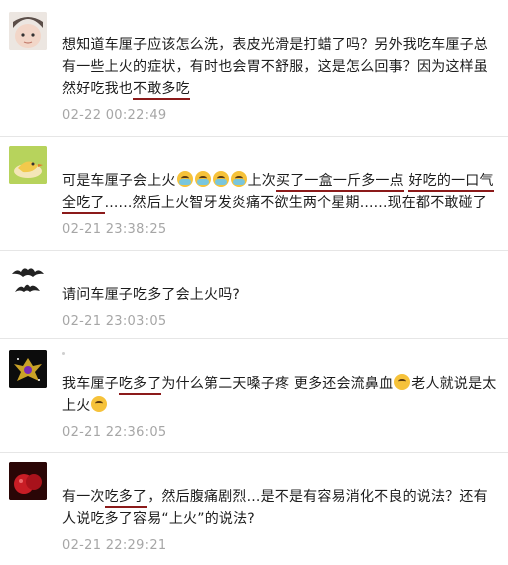 The width and height of the screenshot is (508, 565). What do you see at coordinates (28, 481) in the screenshot?
I see `cherries-avatar` at bounding box center [28, 481].